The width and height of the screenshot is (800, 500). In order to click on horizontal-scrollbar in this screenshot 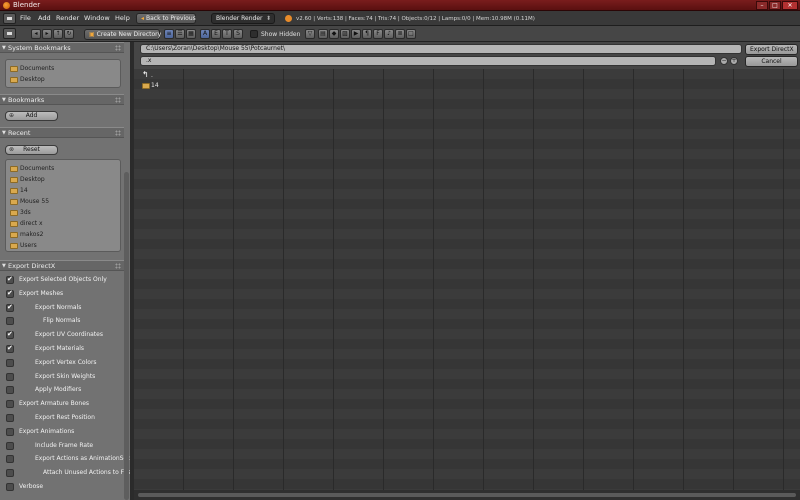, I will do `click(467, 495)`.